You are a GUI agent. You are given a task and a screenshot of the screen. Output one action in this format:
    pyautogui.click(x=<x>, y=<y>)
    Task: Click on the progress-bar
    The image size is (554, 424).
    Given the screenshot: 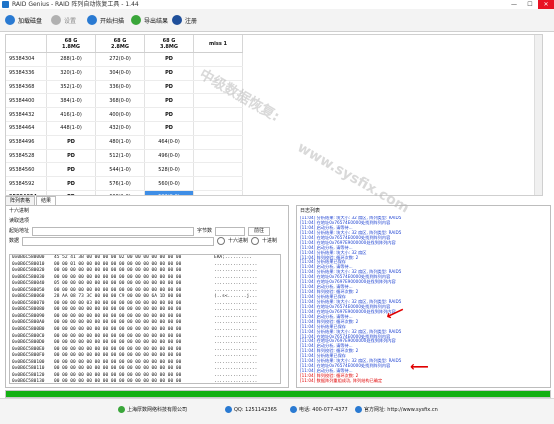 What is the action you would take?
    pyautogui.click(x=278, y=394)
    